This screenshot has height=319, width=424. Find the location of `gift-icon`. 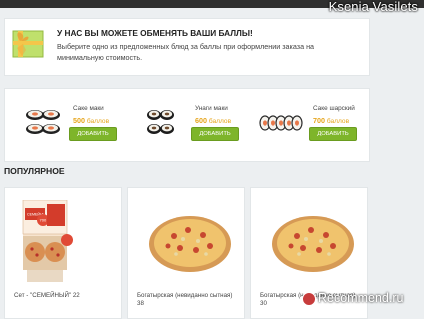

gift-icon is located at coordinates (28, 44).